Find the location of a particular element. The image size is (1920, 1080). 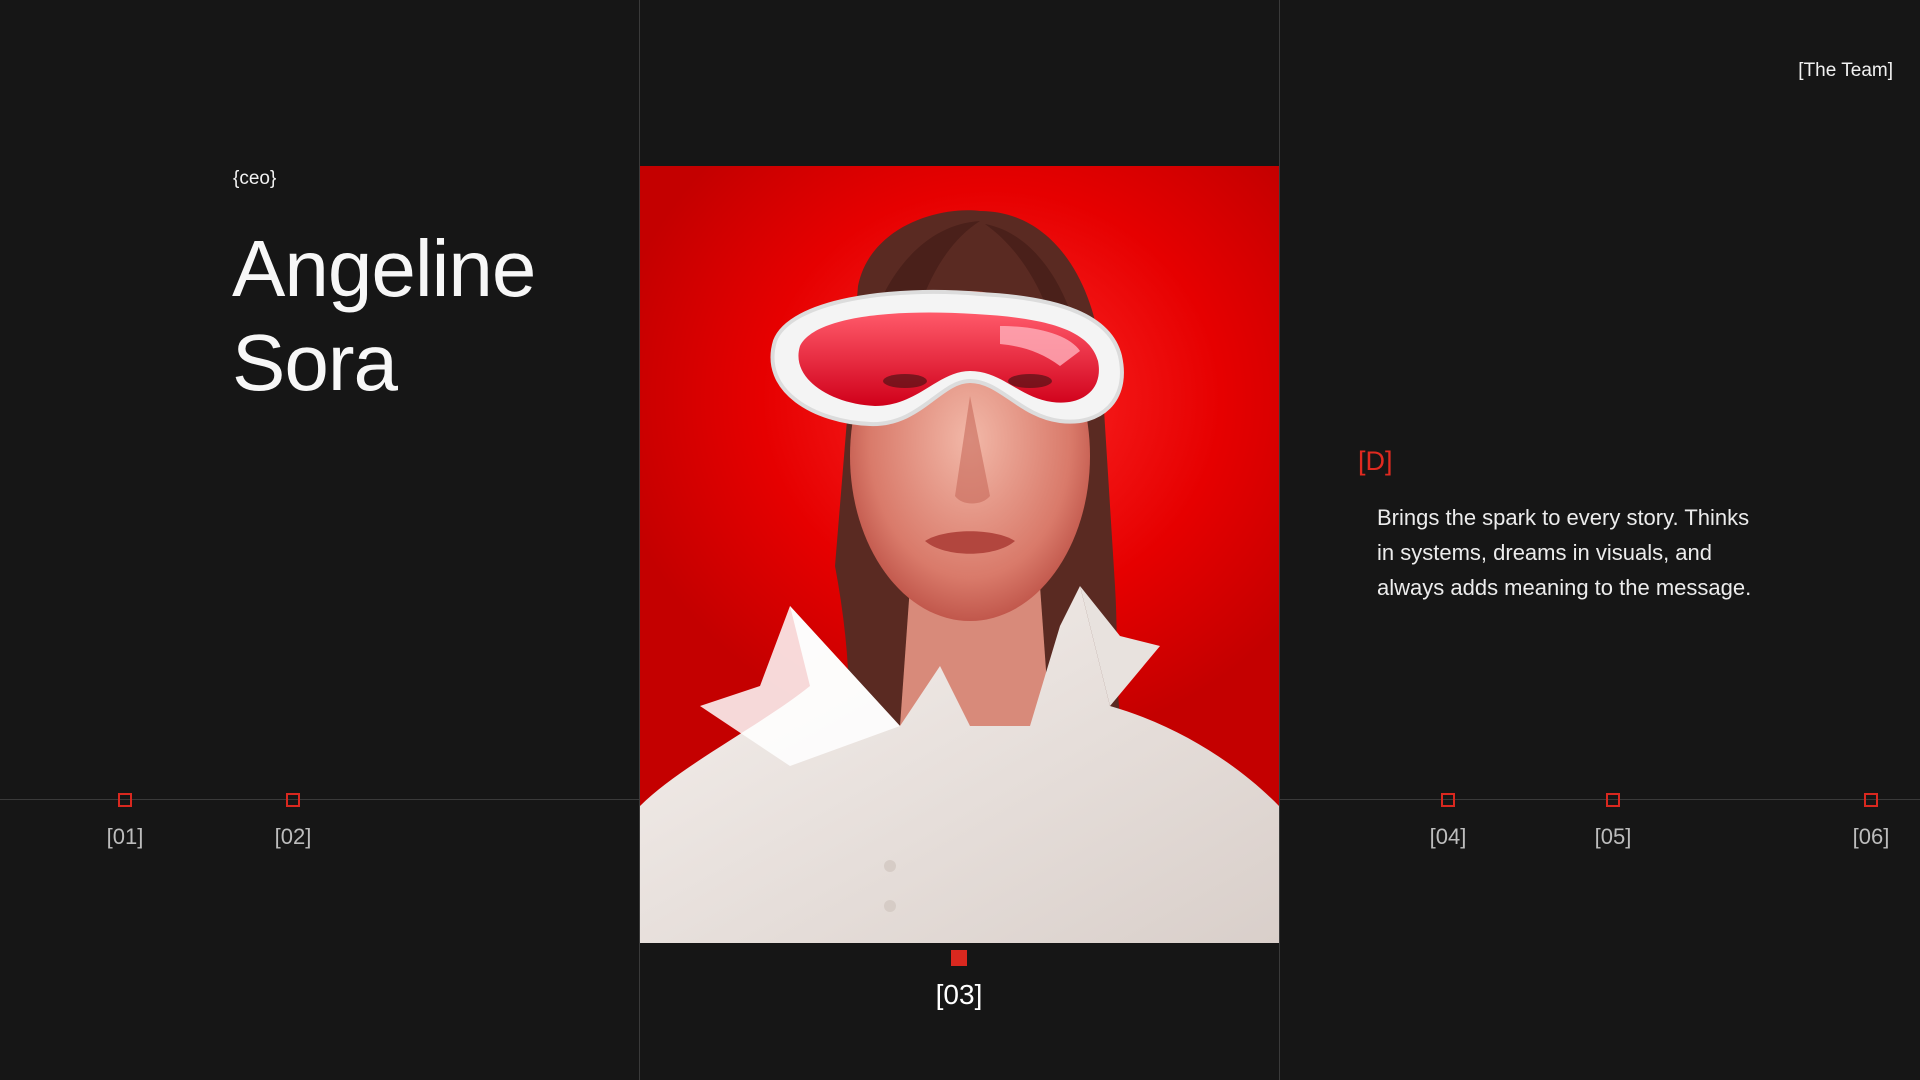

timeline-line-left is located at coordinates (319, 799).